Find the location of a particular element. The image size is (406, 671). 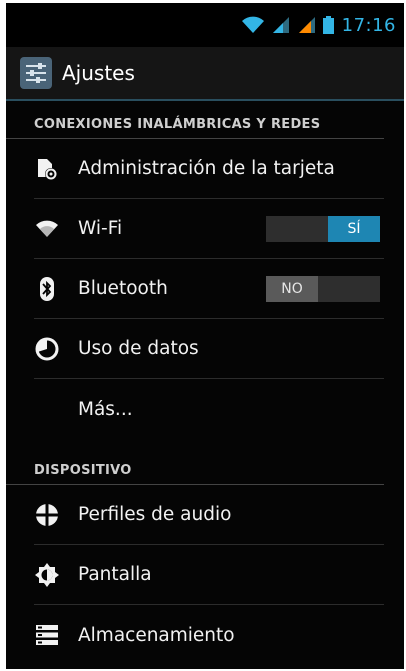

page-title: Ajustes is located at coordinates (98, 73).